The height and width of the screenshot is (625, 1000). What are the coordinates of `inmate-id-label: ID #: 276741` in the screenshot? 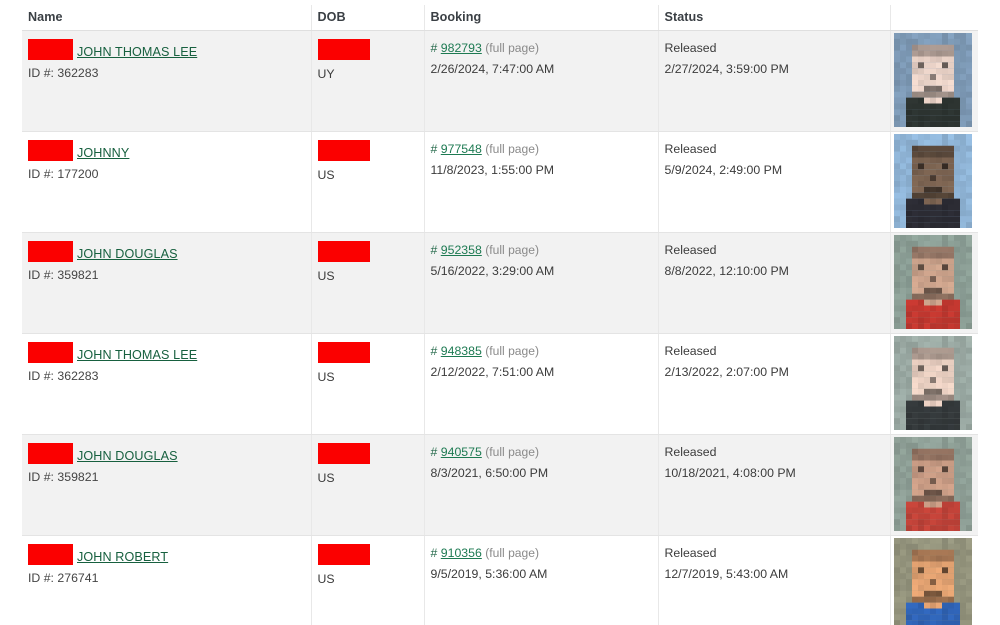 It's located at (63, 577).